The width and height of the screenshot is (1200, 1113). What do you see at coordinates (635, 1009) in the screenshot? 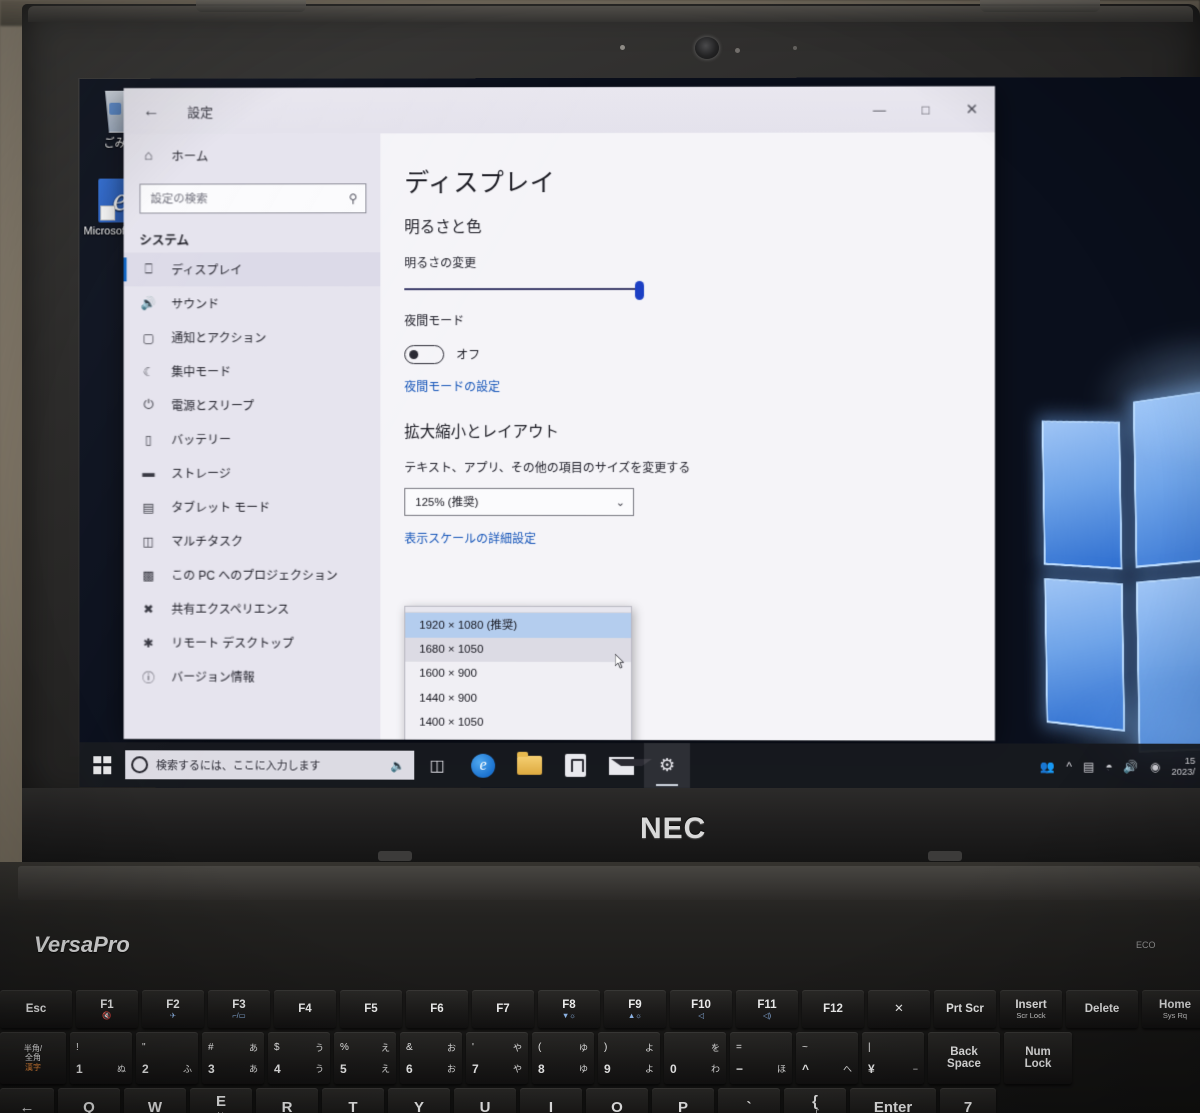
I see `key-f9: F9 ▲☼` at bounding box center [635, 1009].